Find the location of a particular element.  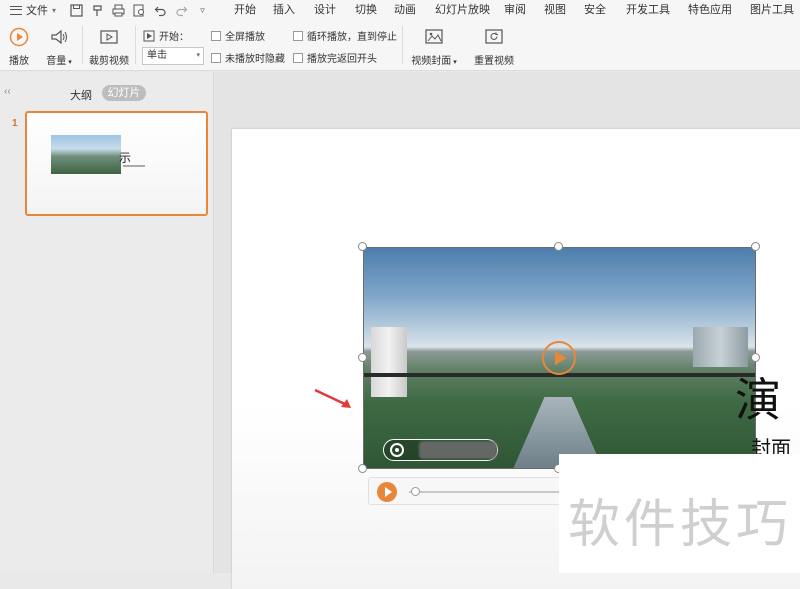

overlay-record-icon is located at coordinates (397, 450).